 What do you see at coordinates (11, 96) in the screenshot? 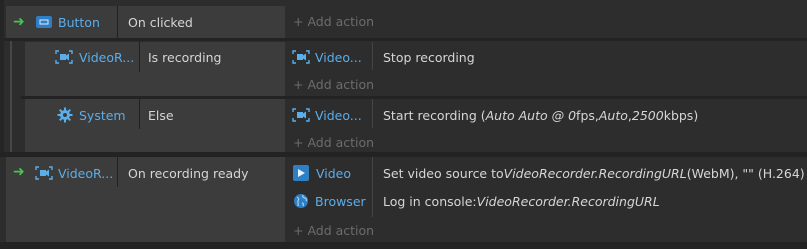
I see `subevent-branch-line` at bounding box center [11, 96].